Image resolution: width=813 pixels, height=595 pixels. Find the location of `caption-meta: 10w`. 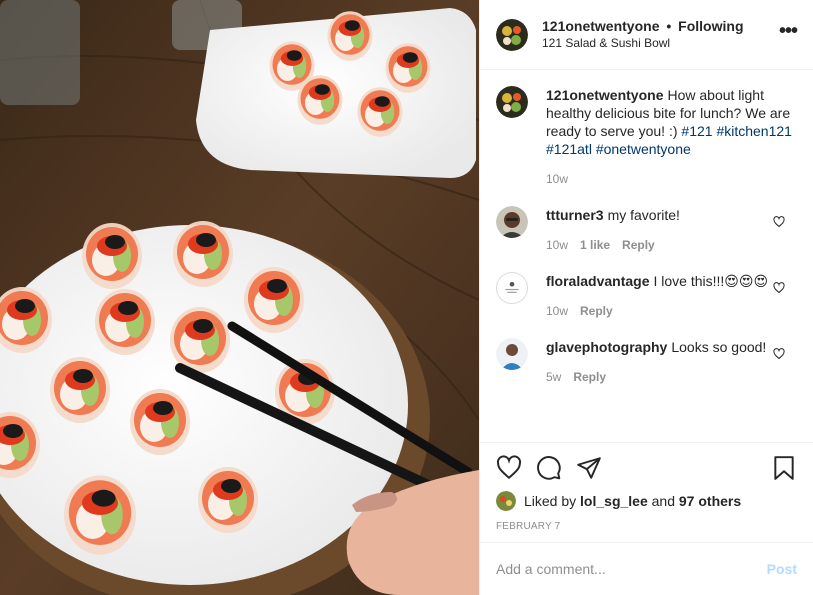

caption-meta: 10w is located at coordinates (671, 179).